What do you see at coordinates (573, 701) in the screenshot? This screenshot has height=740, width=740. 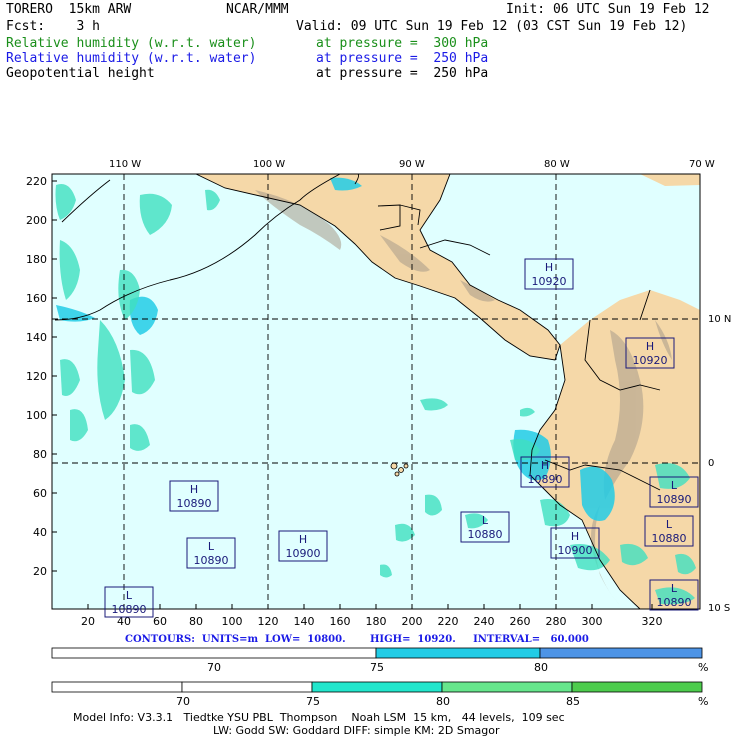 I see `cbar300-label-85: 85` at bounding box center [573, 701].